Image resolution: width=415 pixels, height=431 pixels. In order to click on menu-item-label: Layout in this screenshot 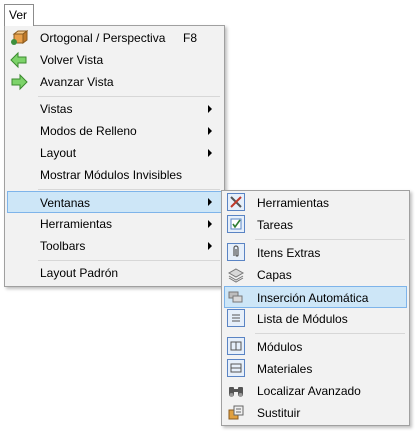, I will do `click(58, 153)`.